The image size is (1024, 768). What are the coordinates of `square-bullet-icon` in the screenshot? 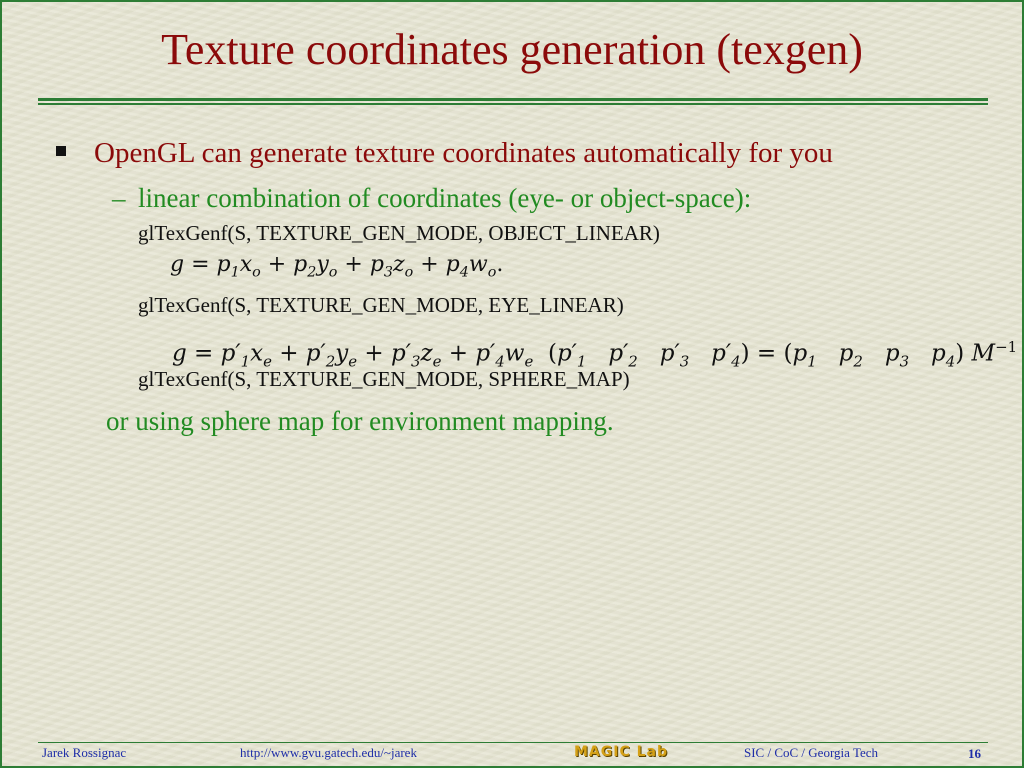 It's located at (61, 151).